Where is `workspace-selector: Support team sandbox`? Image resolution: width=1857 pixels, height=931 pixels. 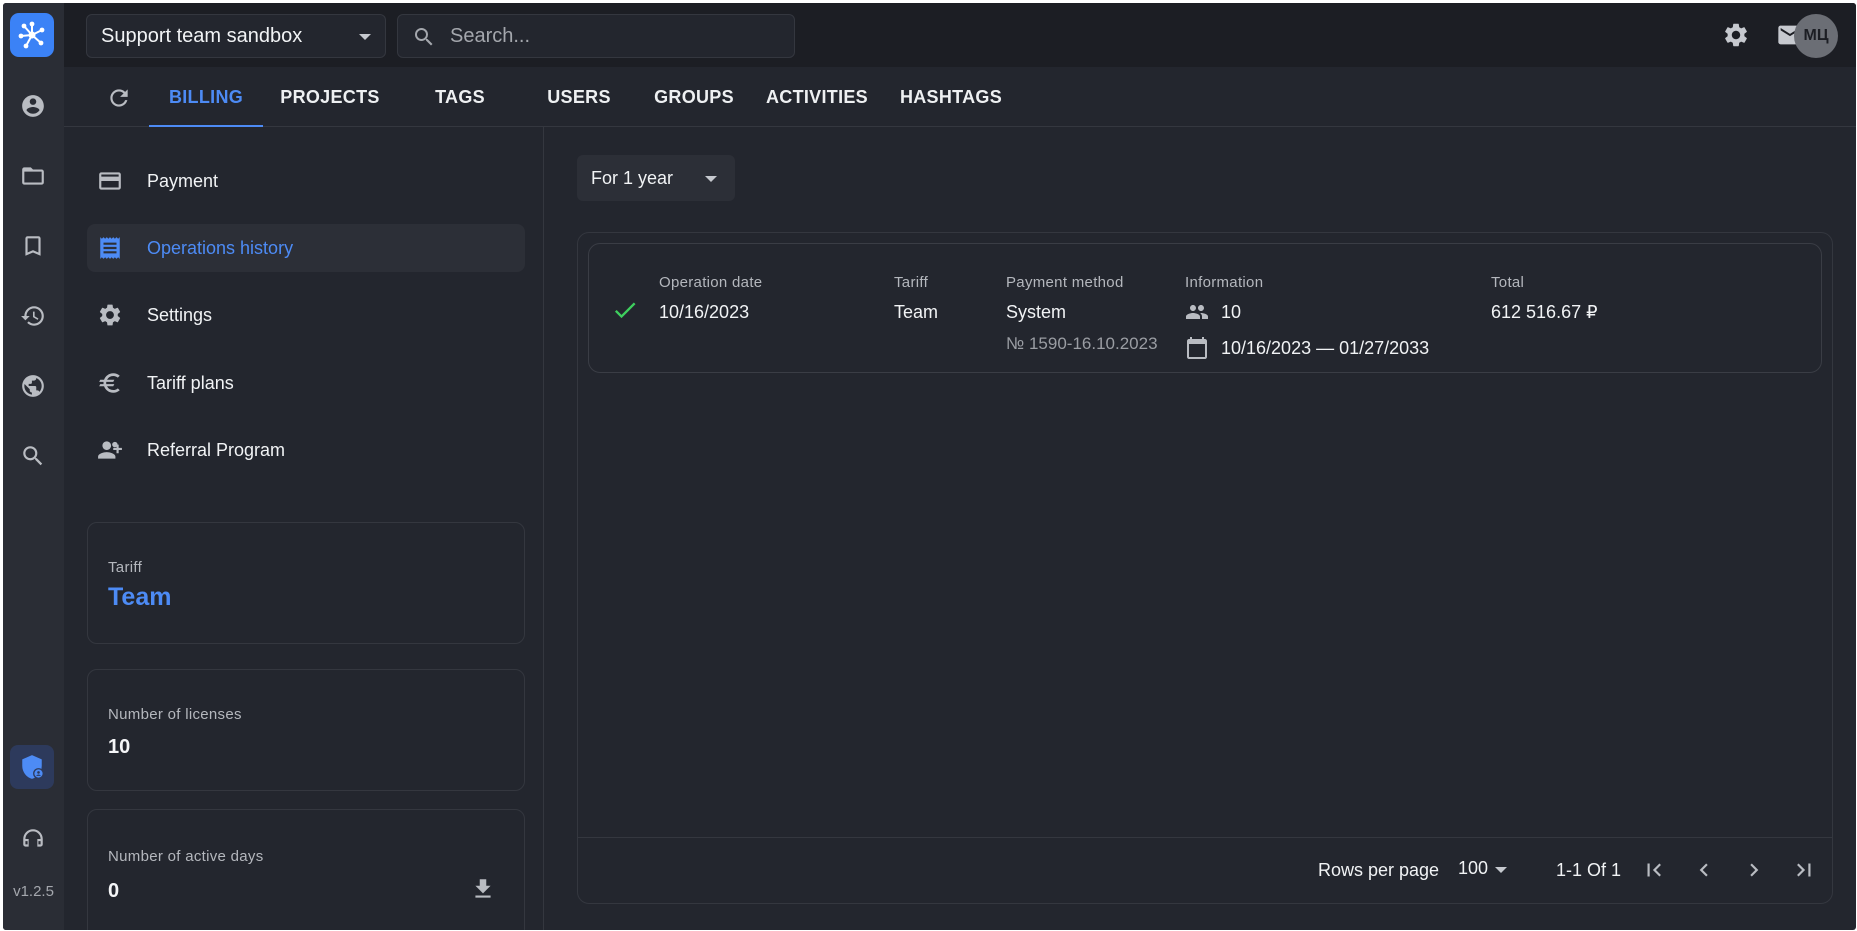 workspace-selector: Support team sandbox is located at coordinates (236, 36).